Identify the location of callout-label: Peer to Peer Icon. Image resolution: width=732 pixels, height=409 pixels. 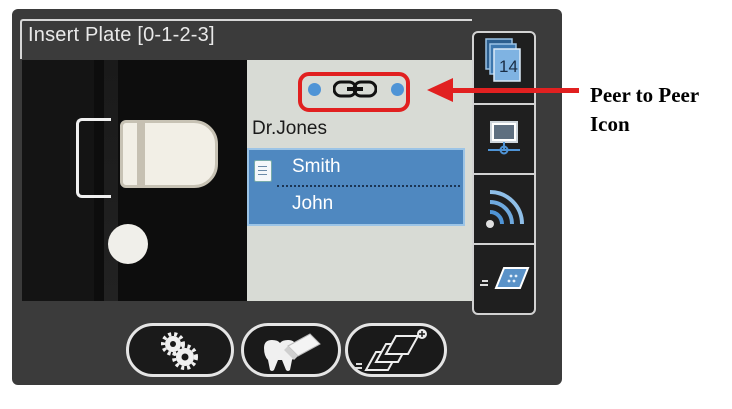
(644, 110).